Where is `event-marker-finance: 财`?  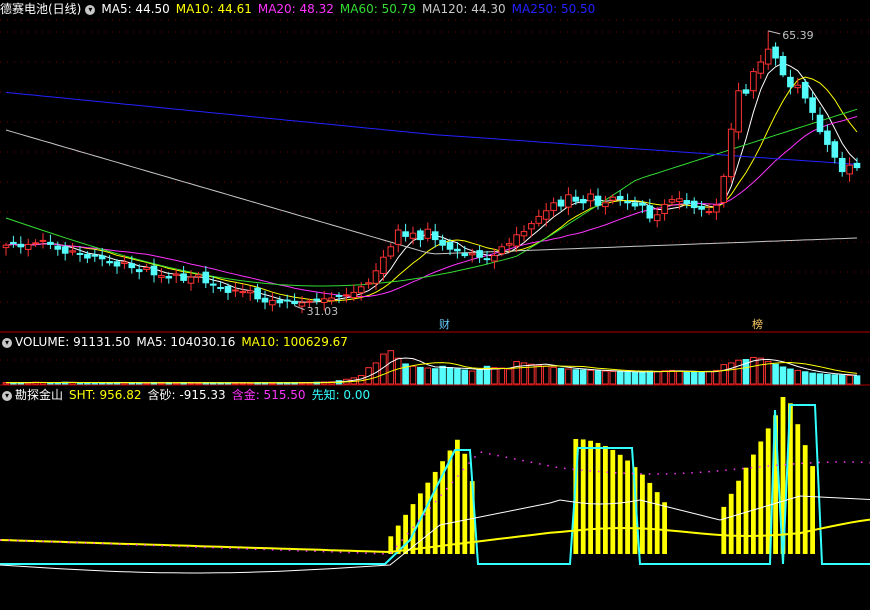 event-marker-finance: 财 is located at coordinates (444, 325).